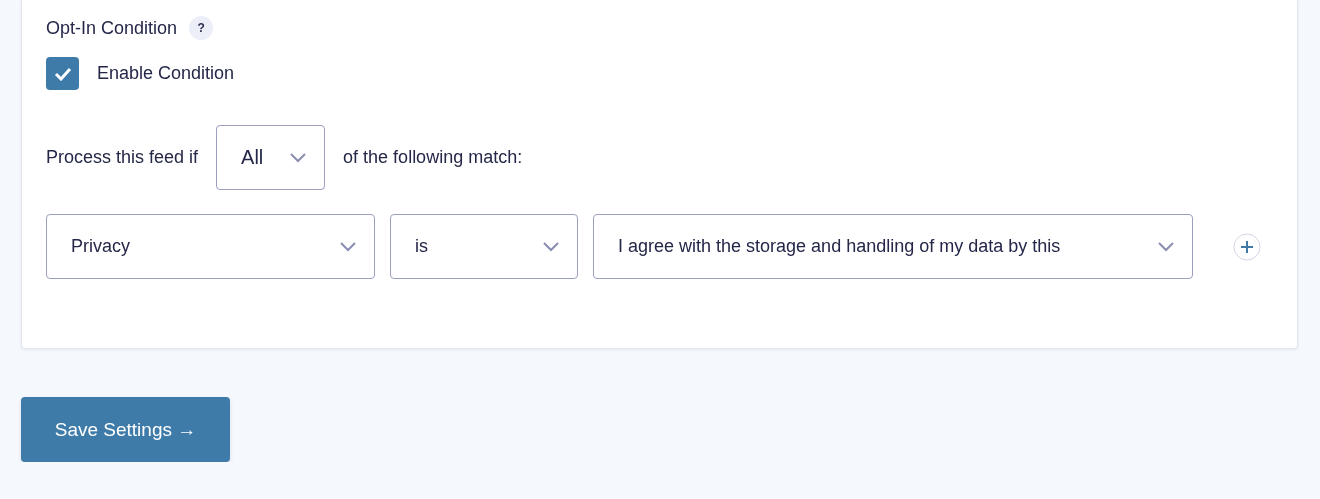 The image size is (1320, 499). Describe the element at coordinates (893, 246) in the screenshot. I see `select-field: I agree with the storage and handling of my data by this` at that location.